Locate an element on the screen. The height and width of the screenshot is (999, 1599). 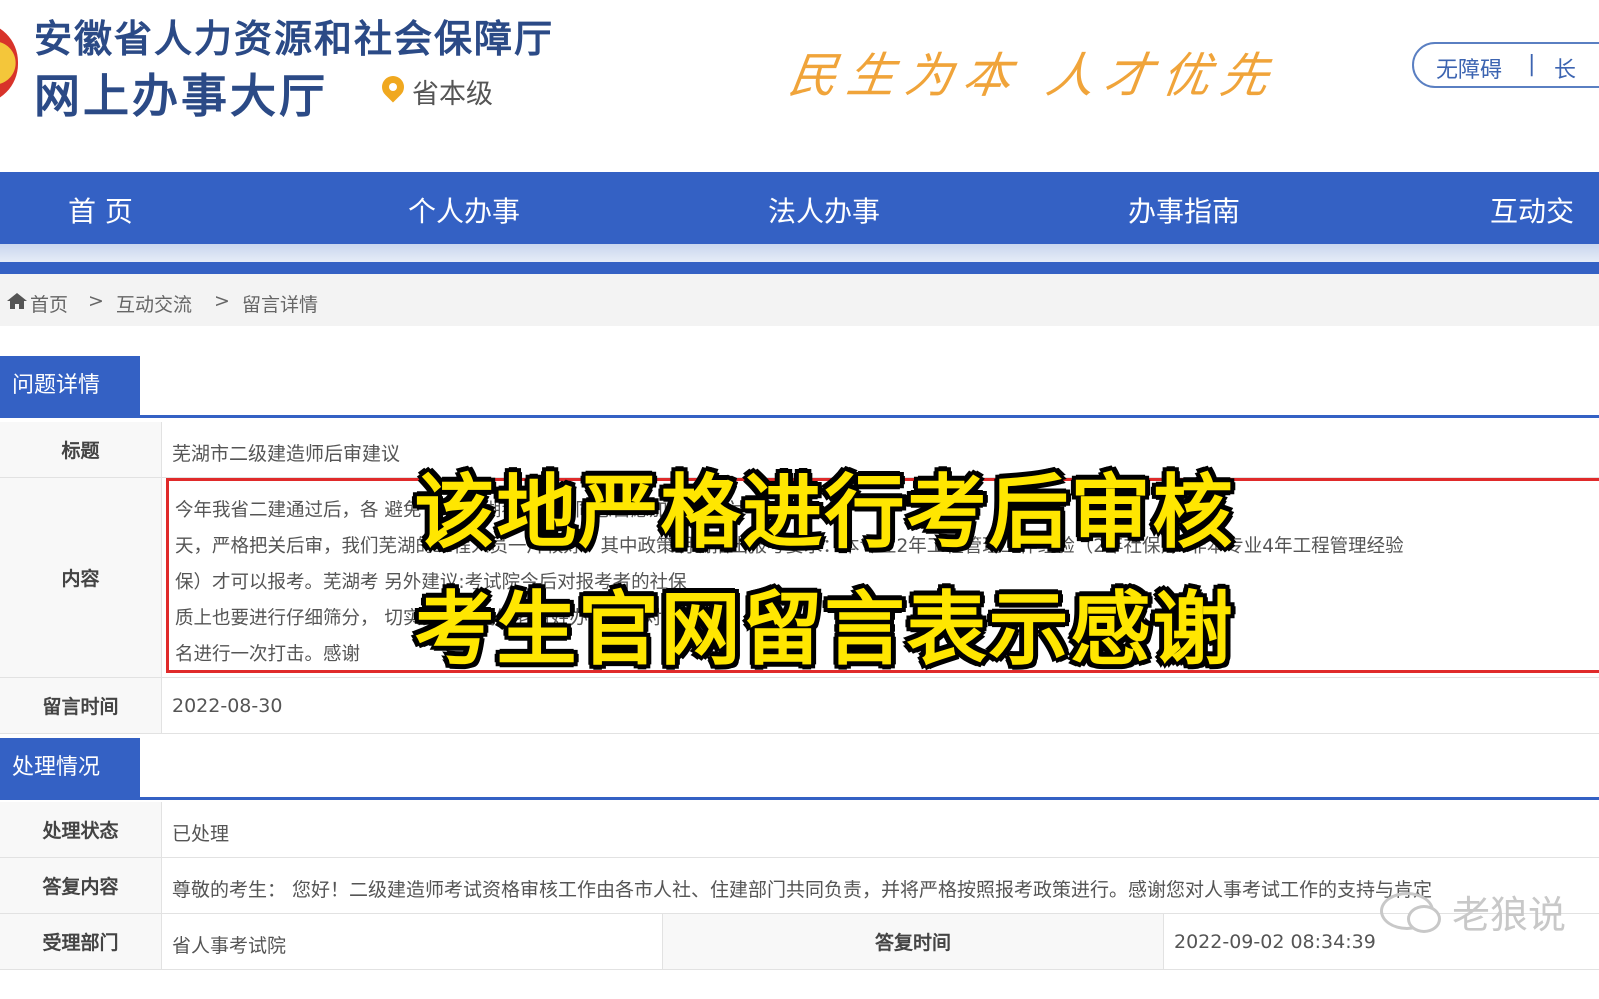
nav-item-home: 首 页 is located at coordinates (100, 210).